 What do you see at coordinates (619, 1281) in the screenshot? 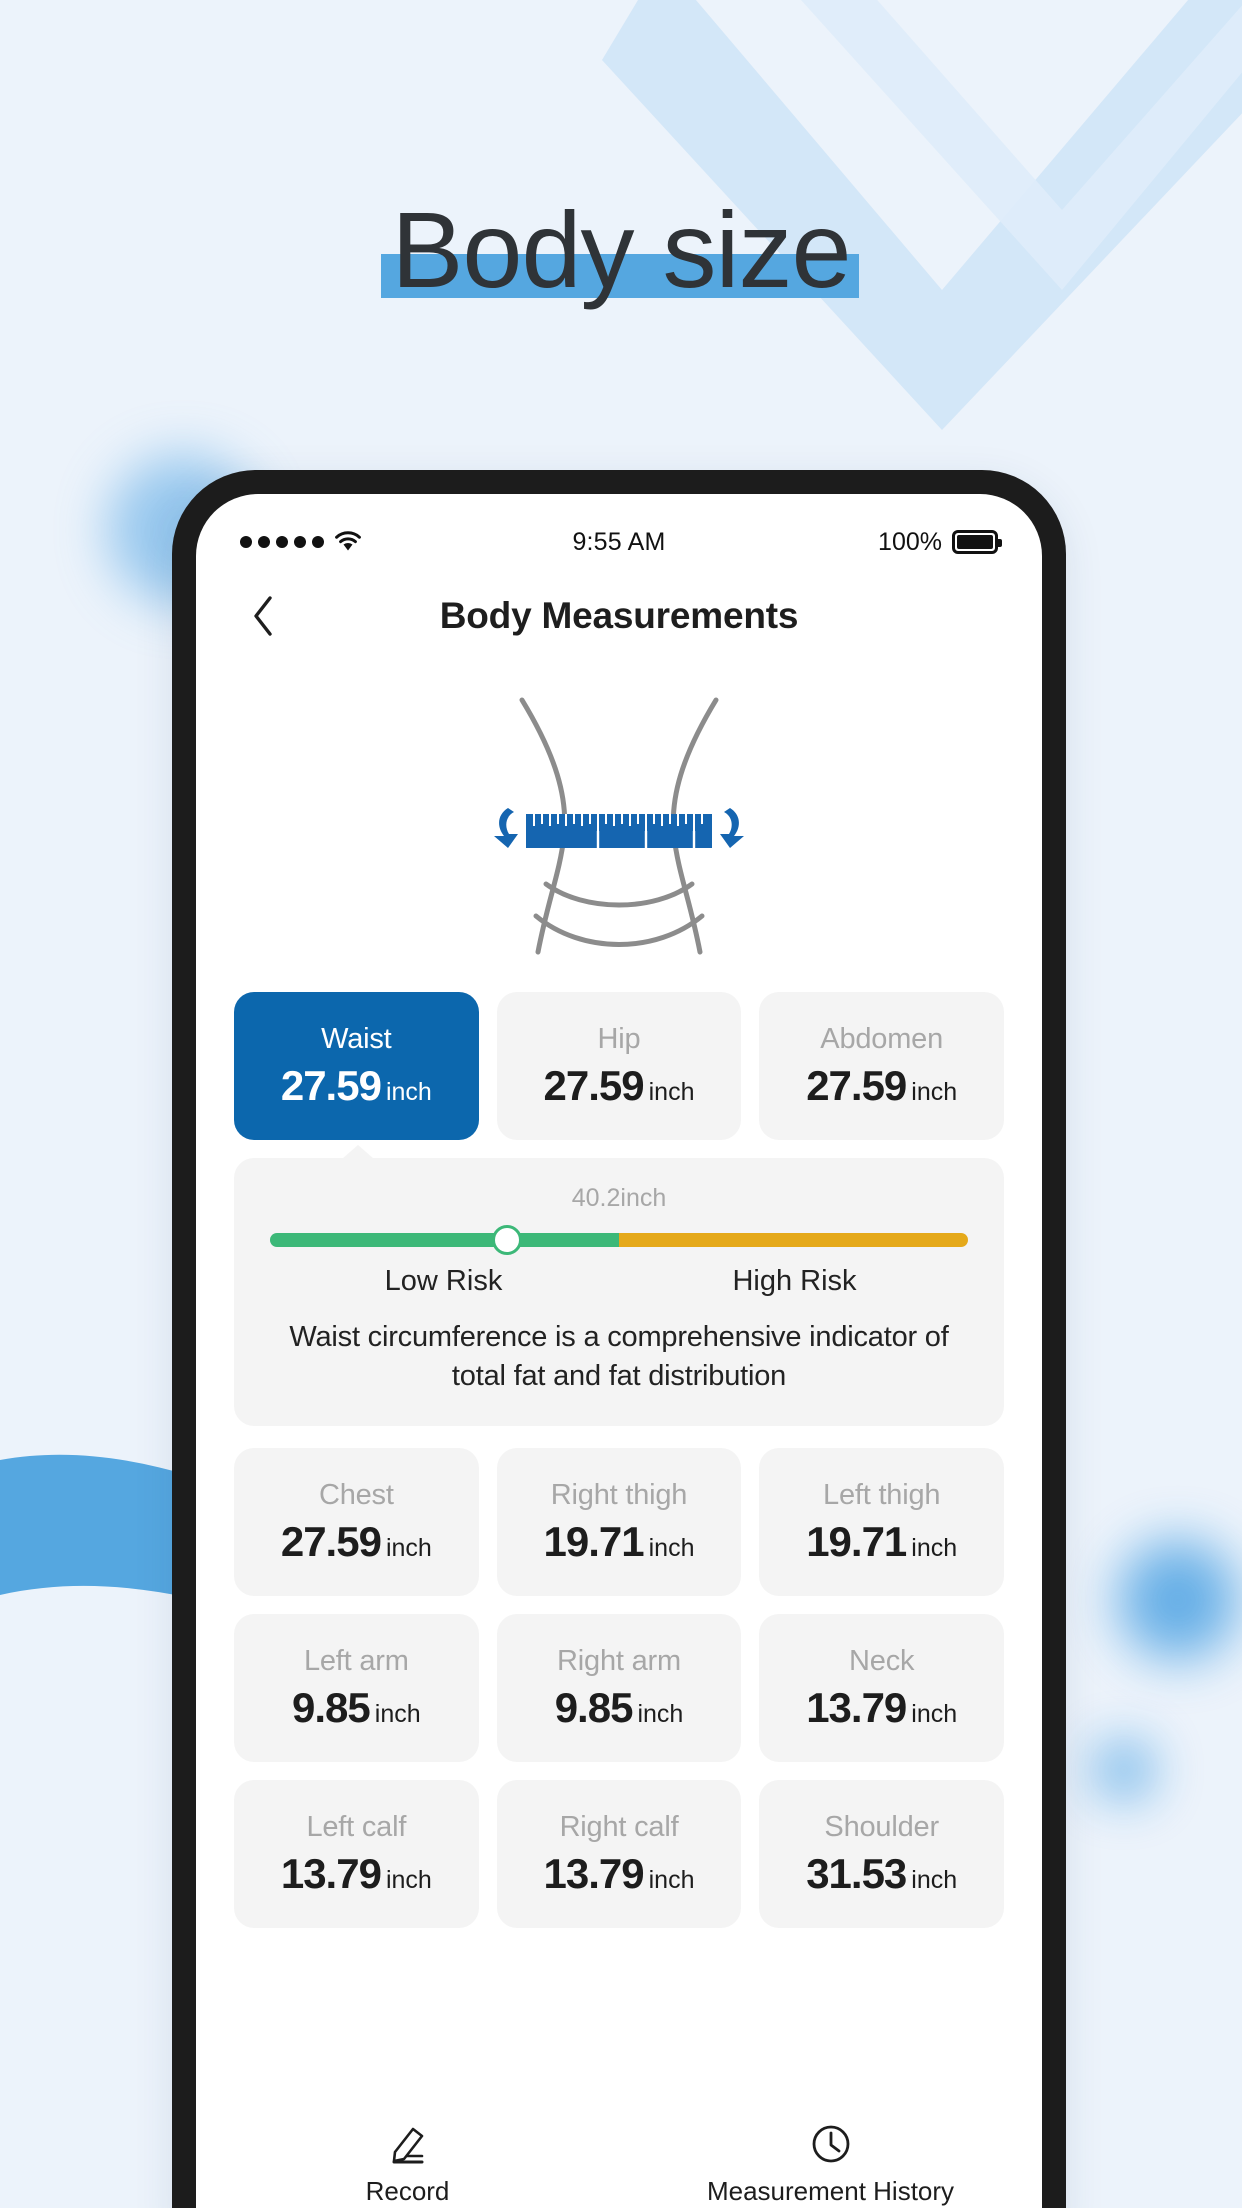
I see `risk-slider-labels: Low Risk High Risk` at bounding box center [619, 1281].